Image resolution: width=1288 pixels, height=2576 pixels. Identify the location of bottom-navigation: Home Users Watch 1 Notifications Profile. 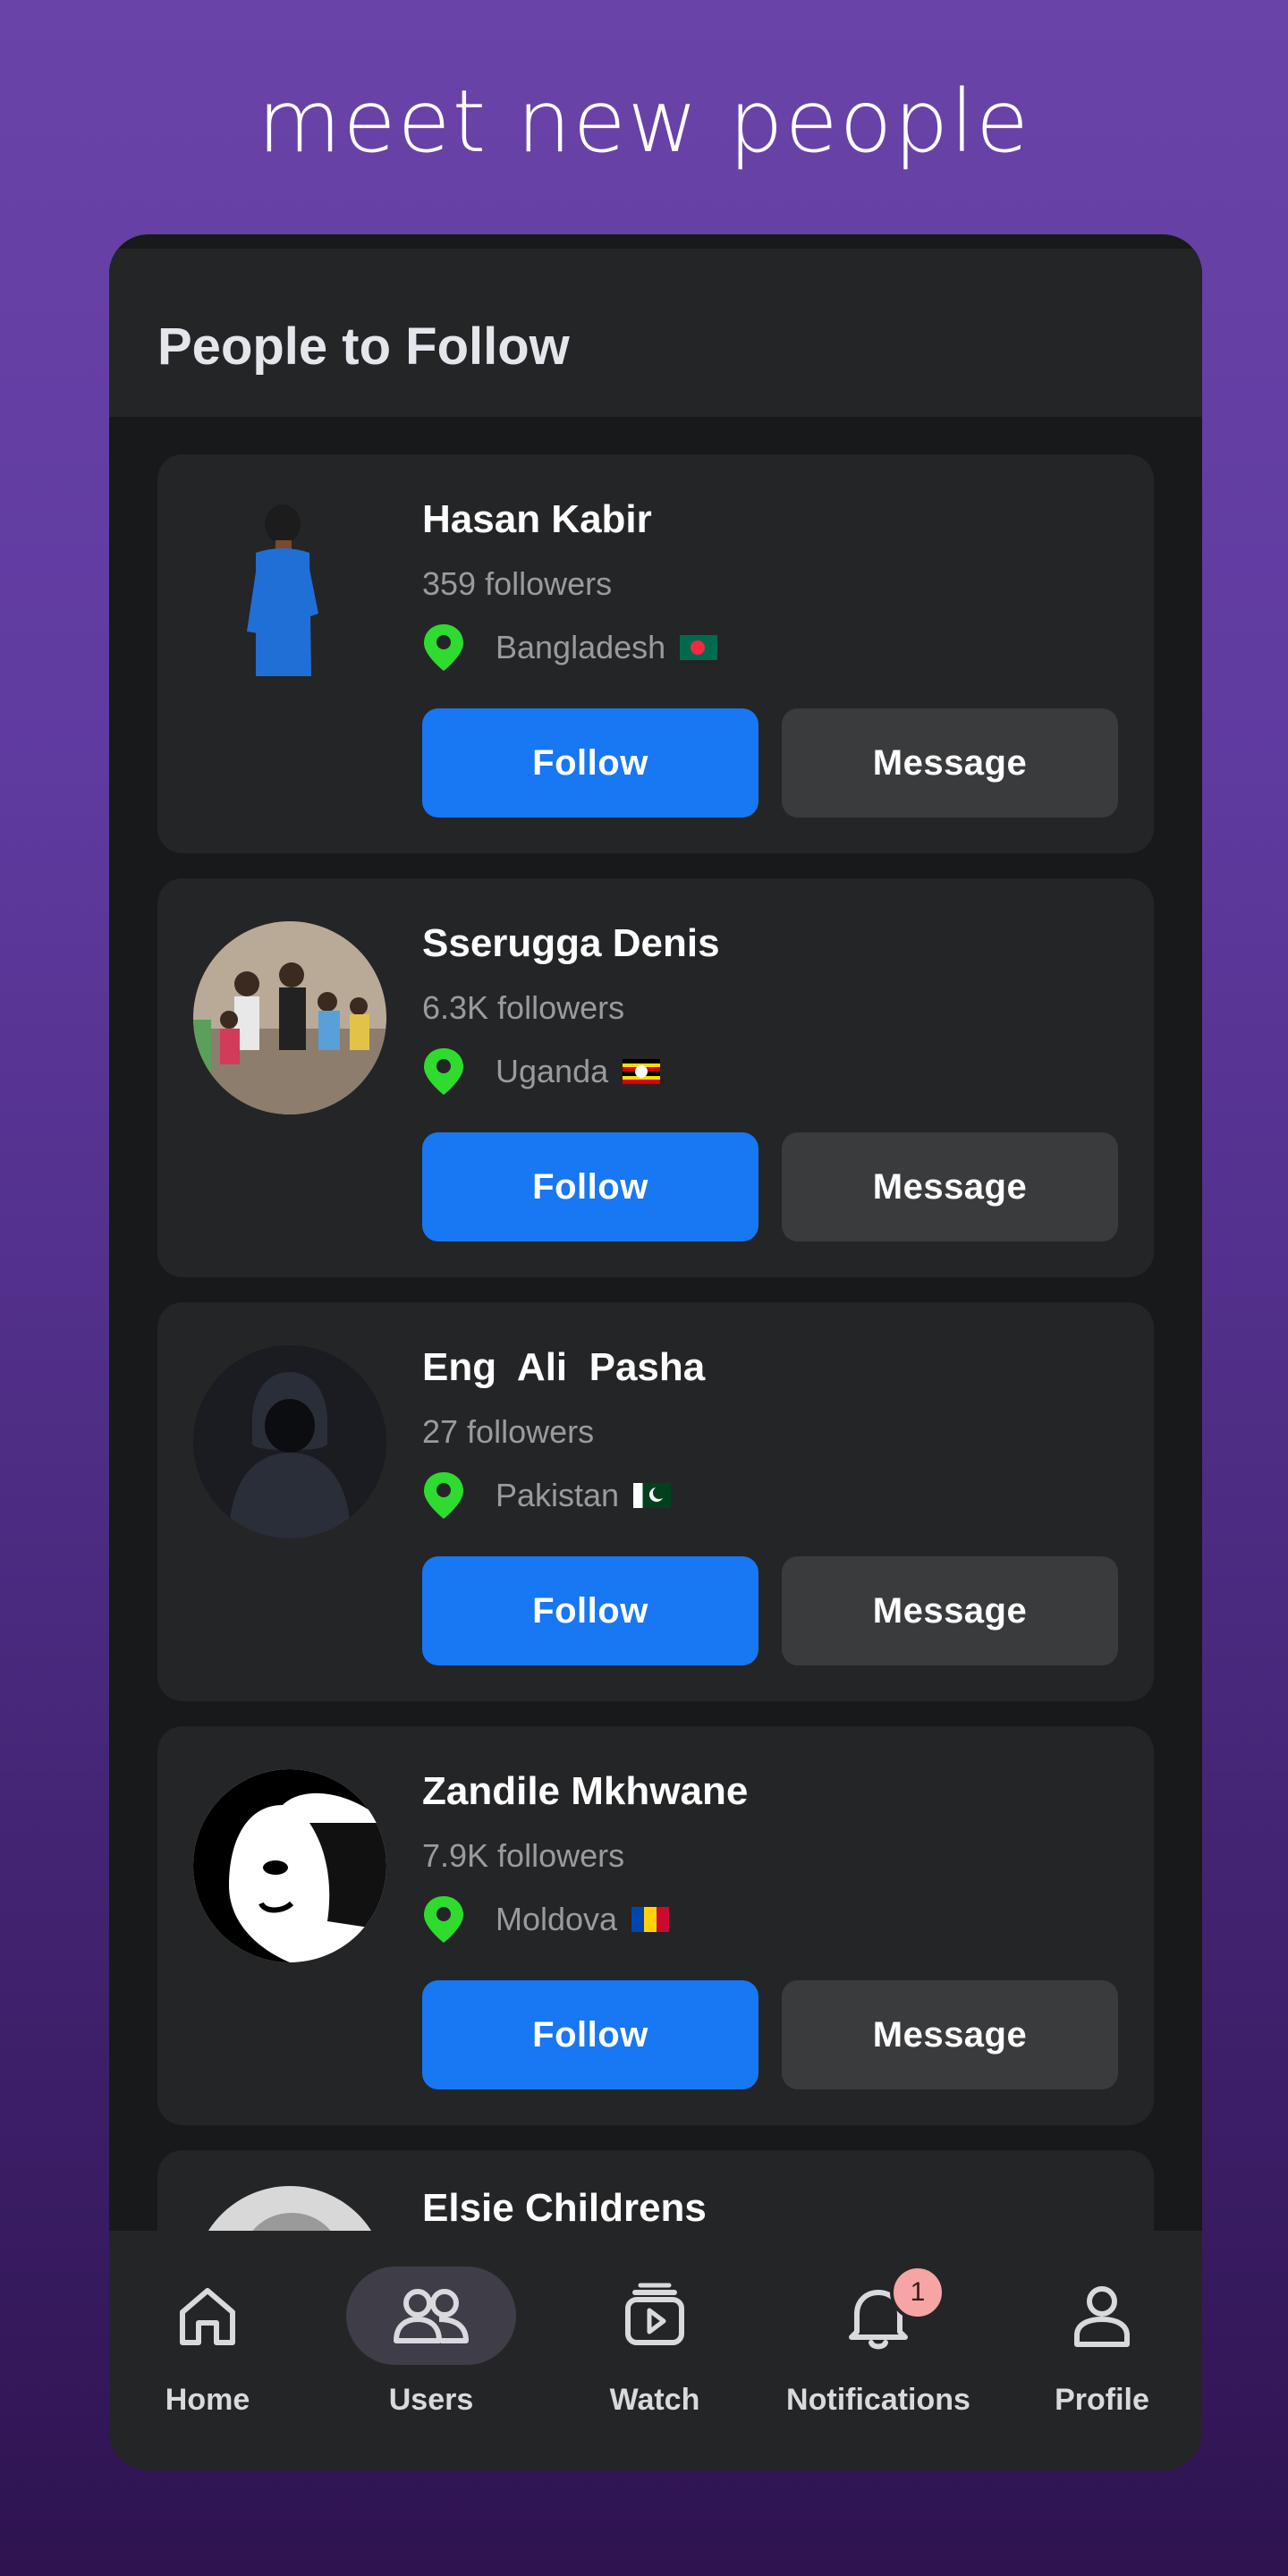
(655, 2350).